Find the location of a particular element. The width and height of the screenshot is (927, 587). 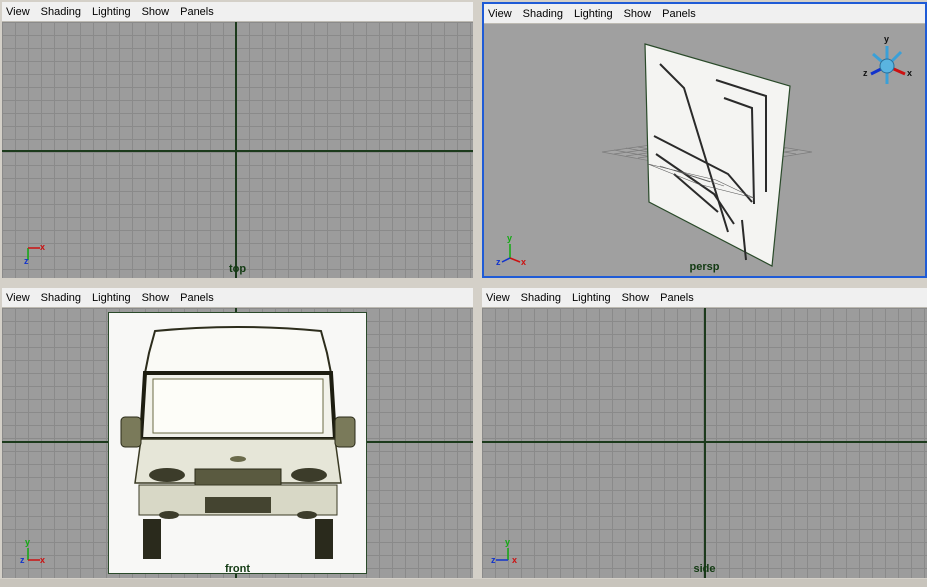

panel-divider is located at coordinates (463, 283).